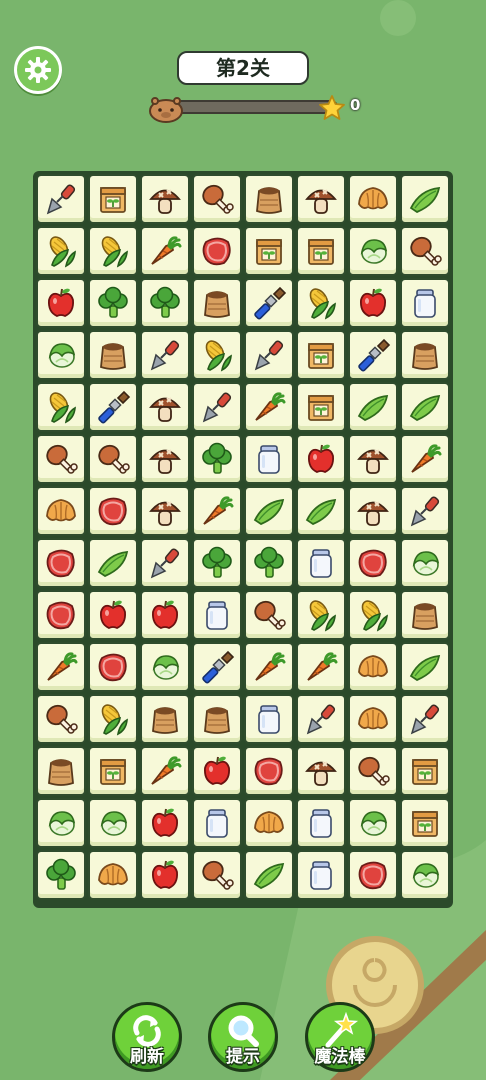  I want to click on tile-r4-c4, so click(269, 407).